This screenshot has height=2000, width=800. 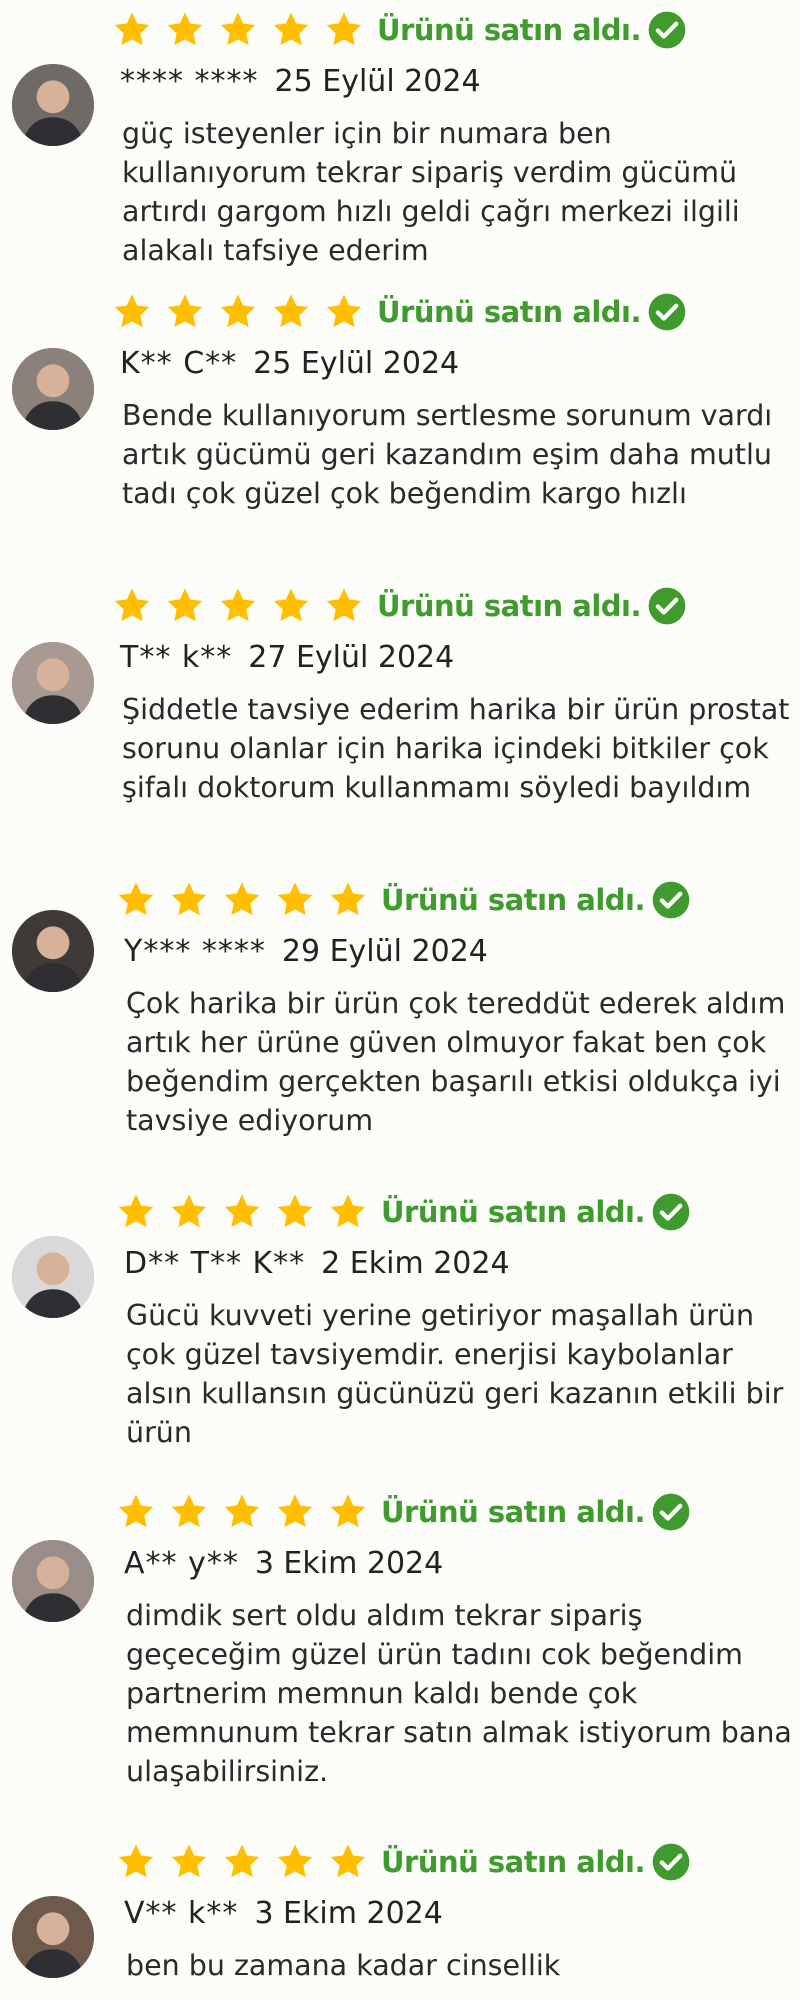 I want to click on review-date: 2 Ekim 2024, so click(x=415, y=1263).